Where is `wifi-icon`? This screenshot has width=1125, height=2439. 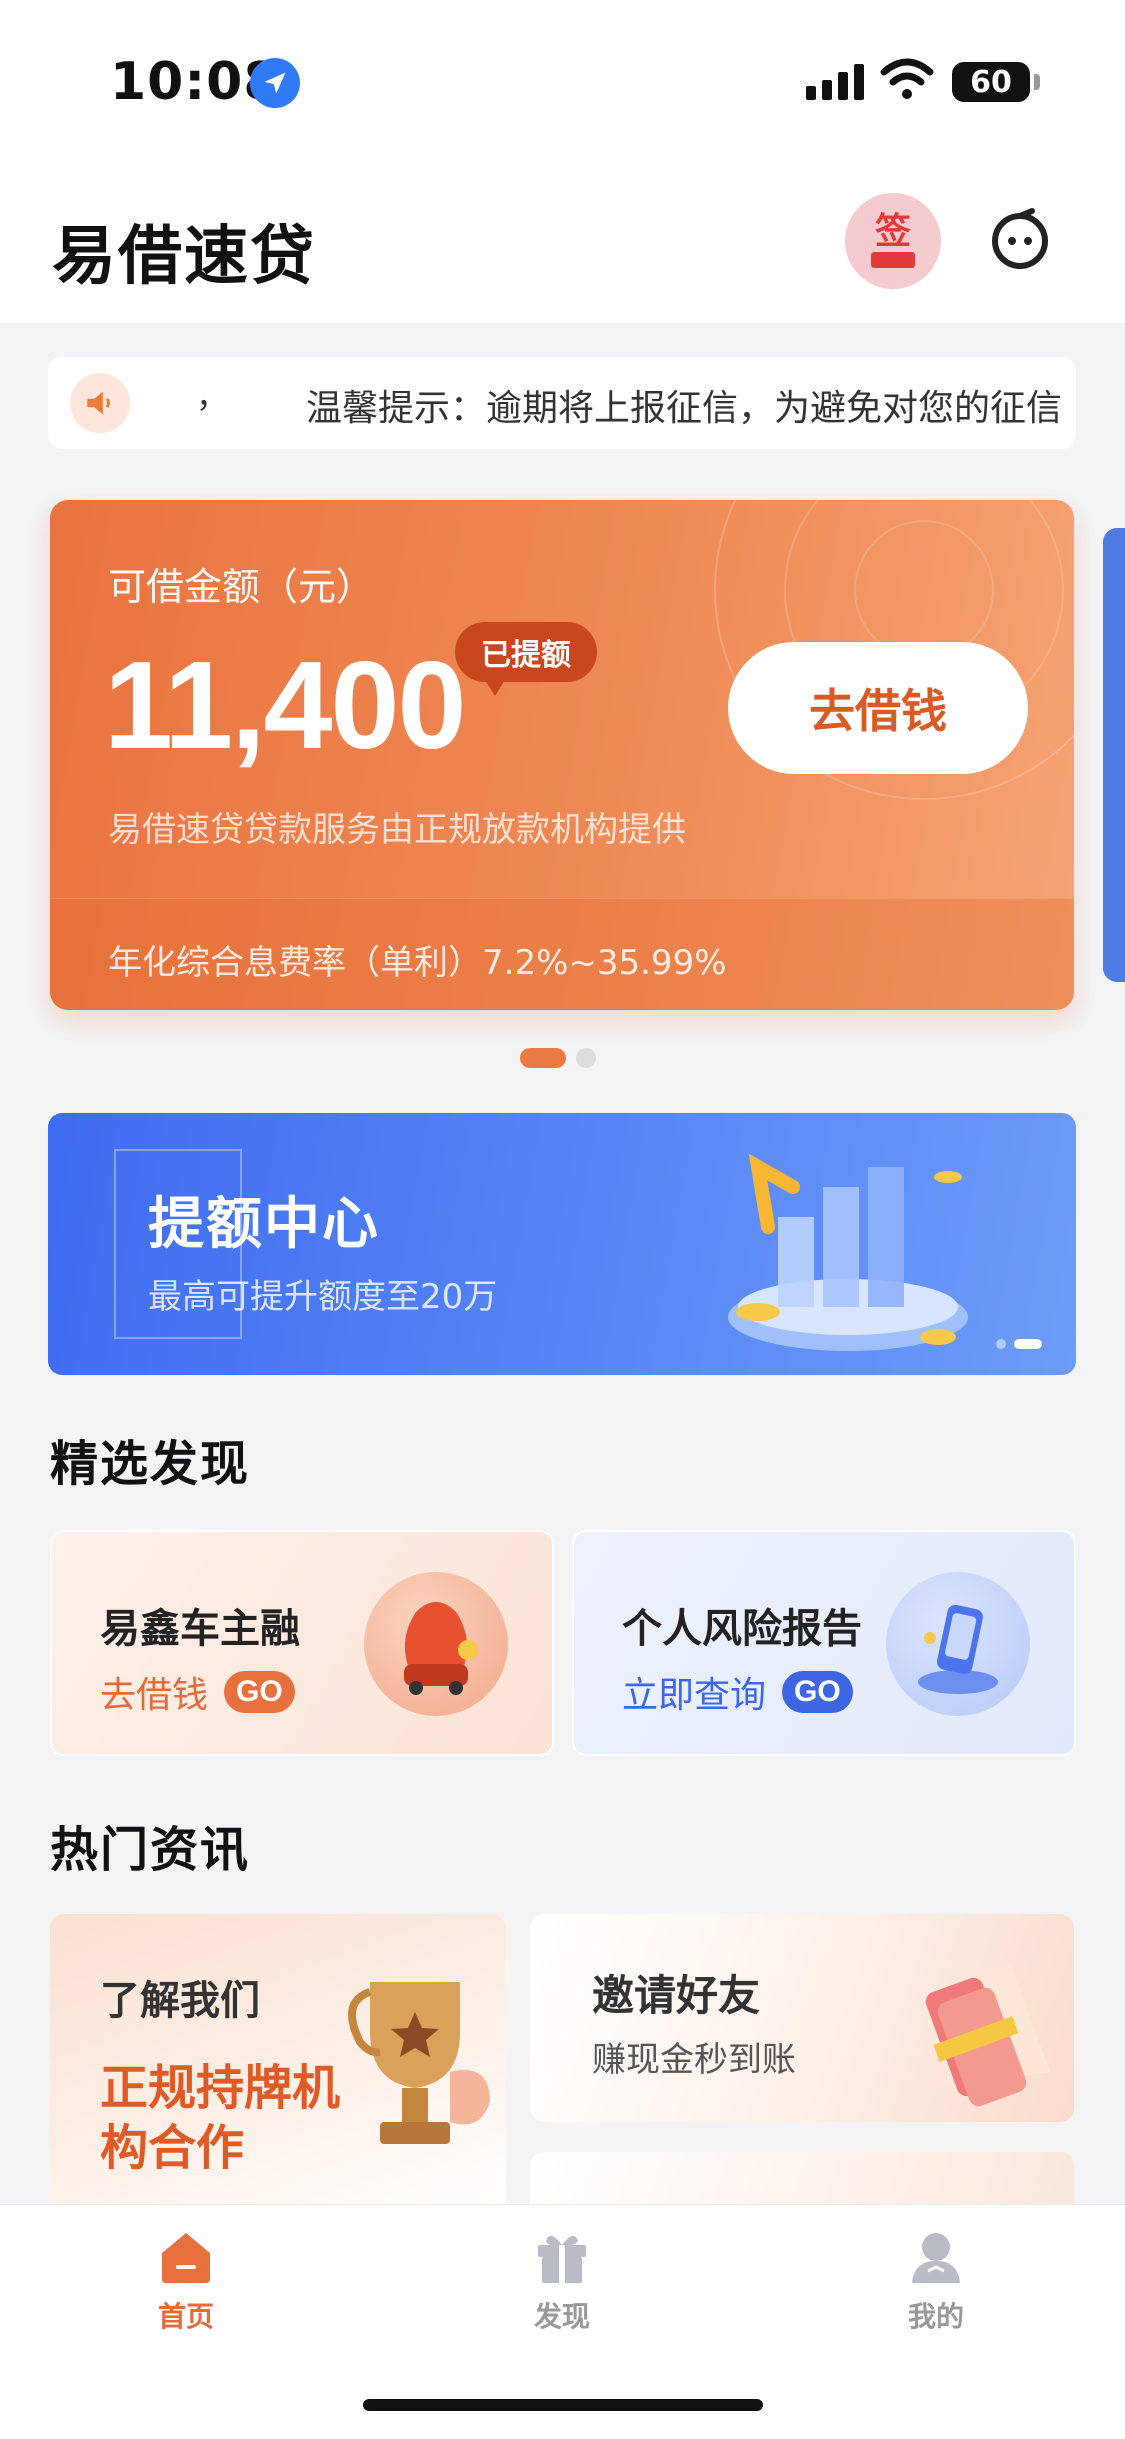
wifi-icon is located at coordinates (907, 82).